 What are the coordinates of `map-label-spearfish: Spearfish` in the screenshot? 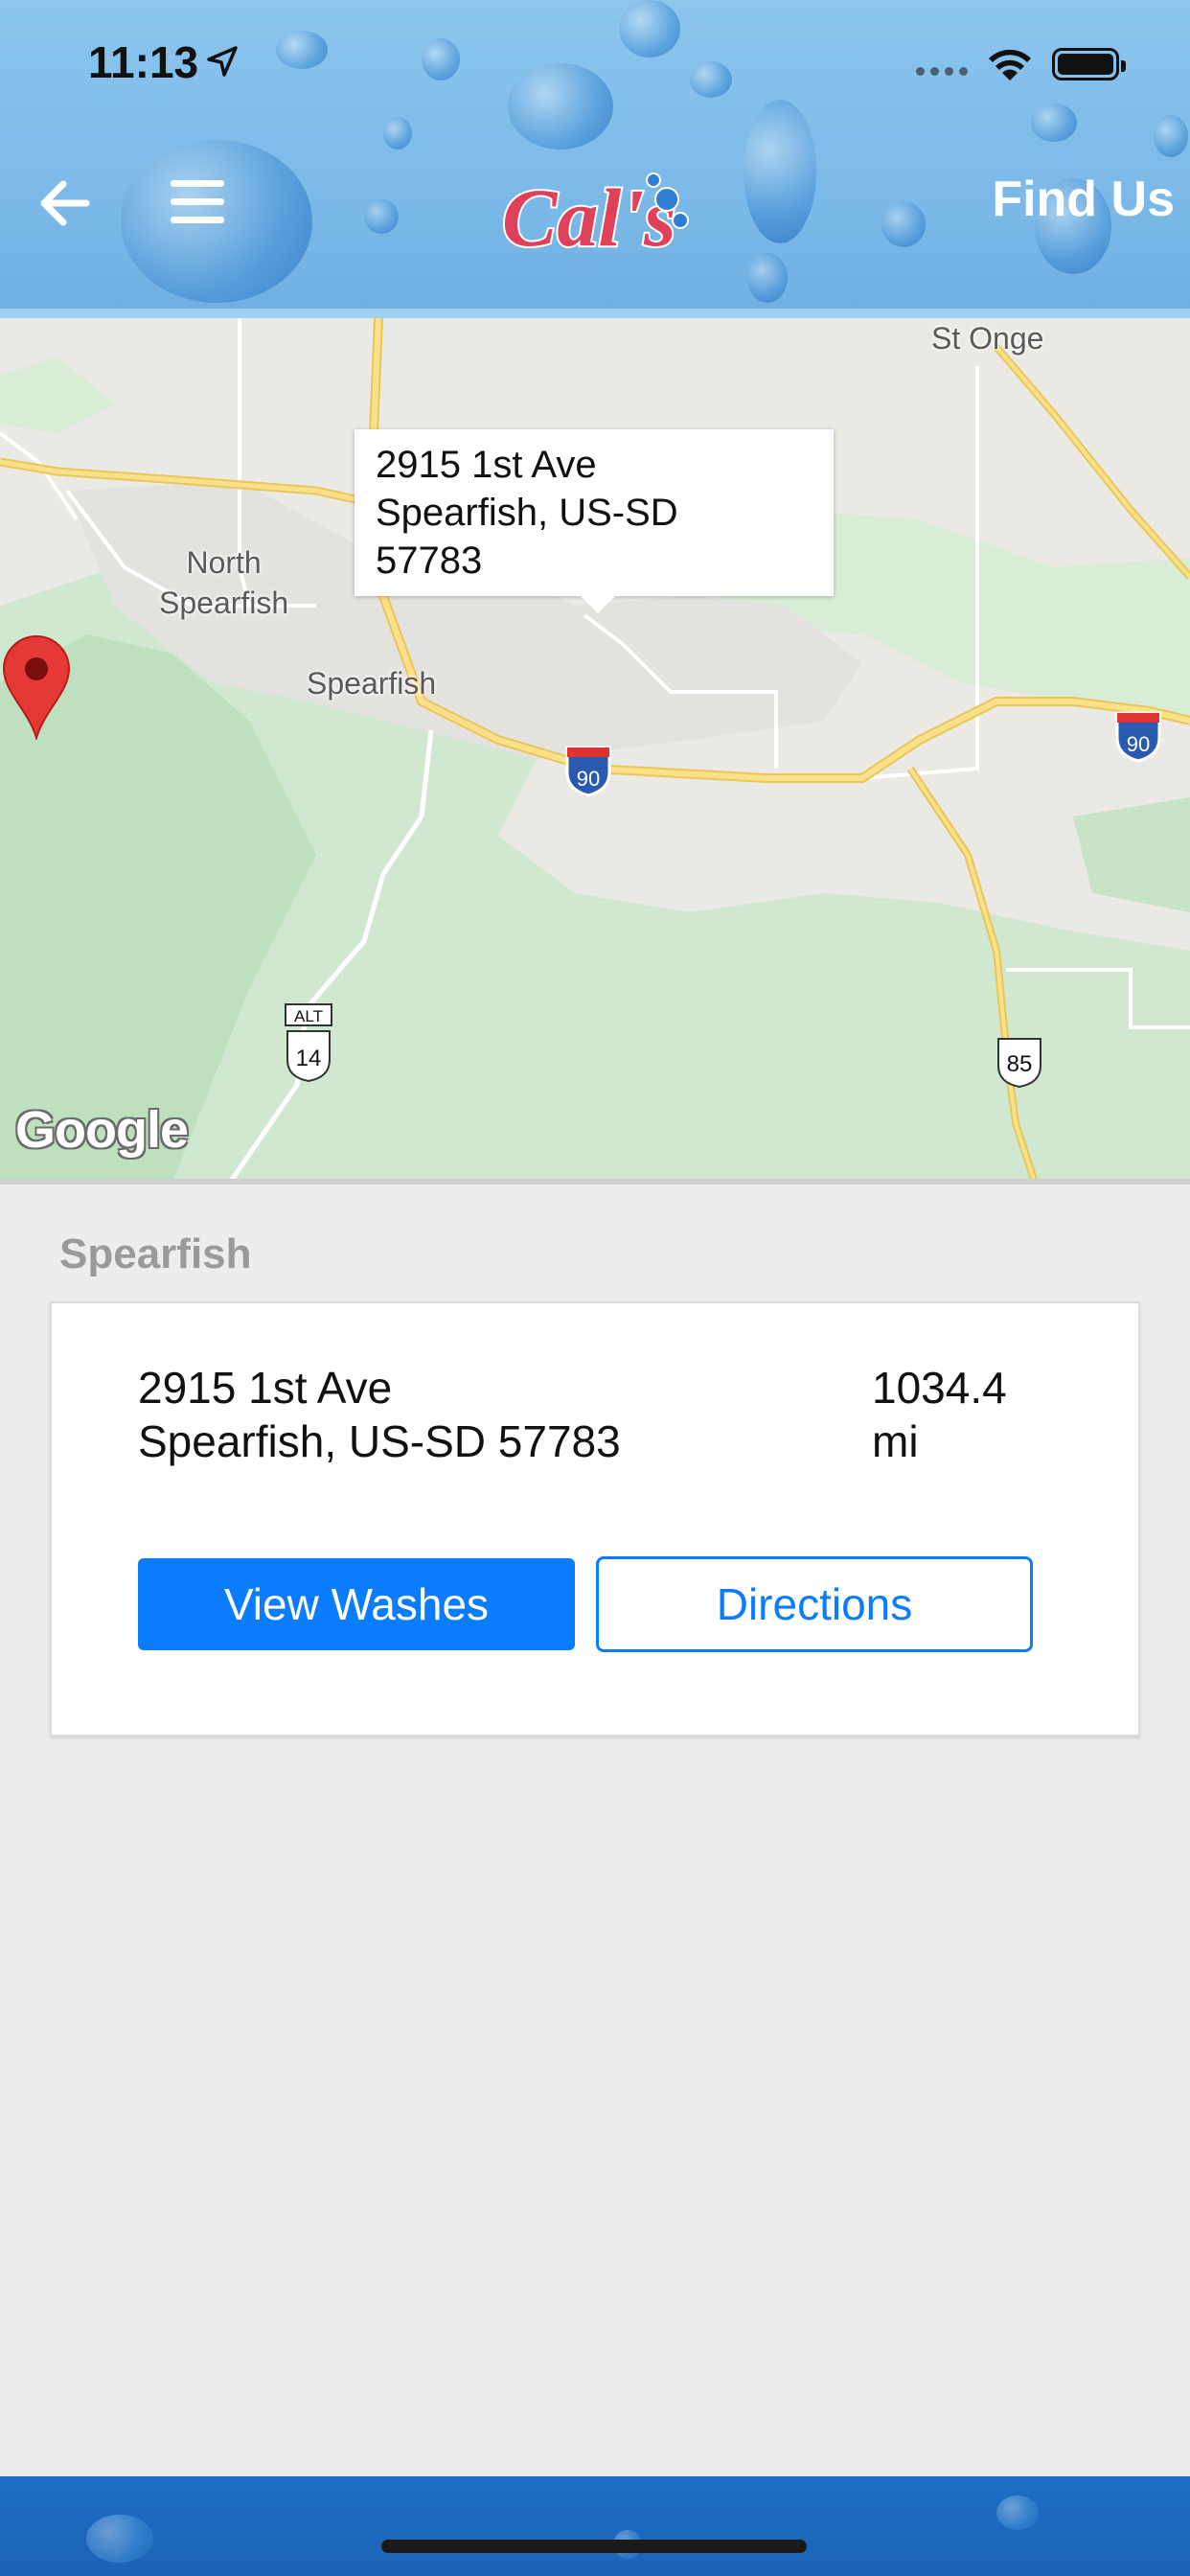 It's located at (372, 683).